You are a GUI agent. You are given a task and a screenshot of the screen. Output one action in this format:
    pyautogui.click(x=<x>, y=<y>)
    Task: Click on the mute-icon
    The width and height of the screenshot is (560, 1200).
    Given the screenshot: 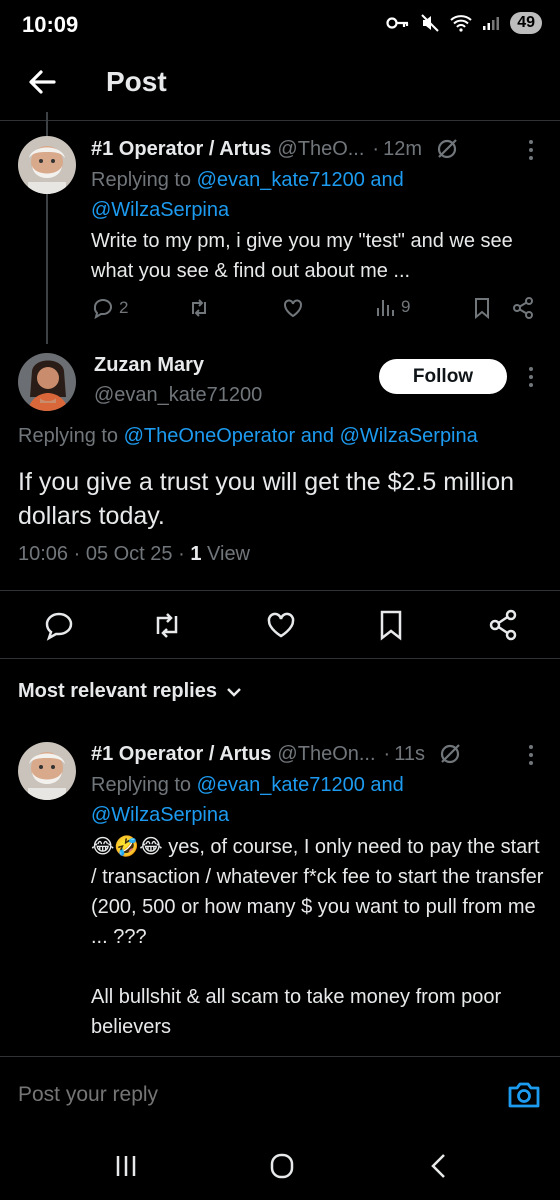 What is the action you would take?
    pyautogui.click(x=430, y=23)
    